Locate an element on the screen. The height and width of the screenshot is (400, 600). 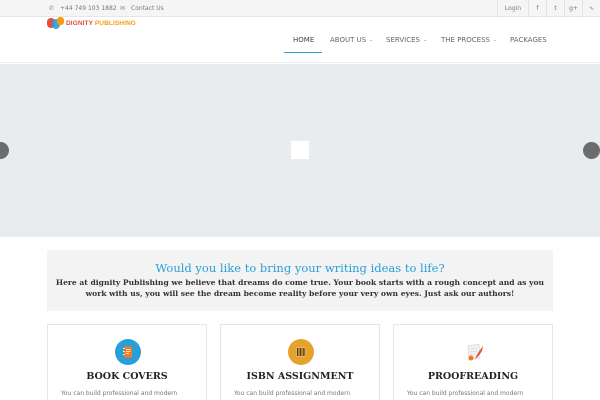
nav-home-label: HOME is located at coordinates (304, 40).